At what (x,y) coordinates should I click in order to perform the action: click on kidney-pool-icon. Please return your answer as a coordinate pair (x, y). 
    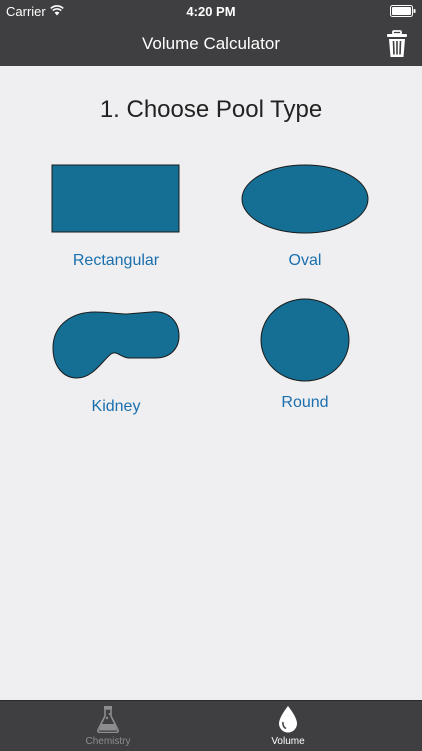
    Looking at the image, I should click on (116, 345).